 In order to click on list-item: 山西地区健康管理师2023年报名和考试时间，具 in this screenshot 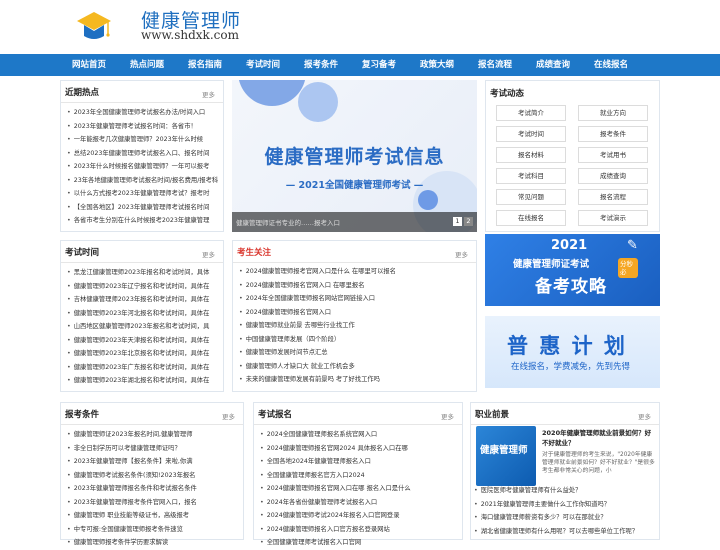, I will do `click(143, 327)`.